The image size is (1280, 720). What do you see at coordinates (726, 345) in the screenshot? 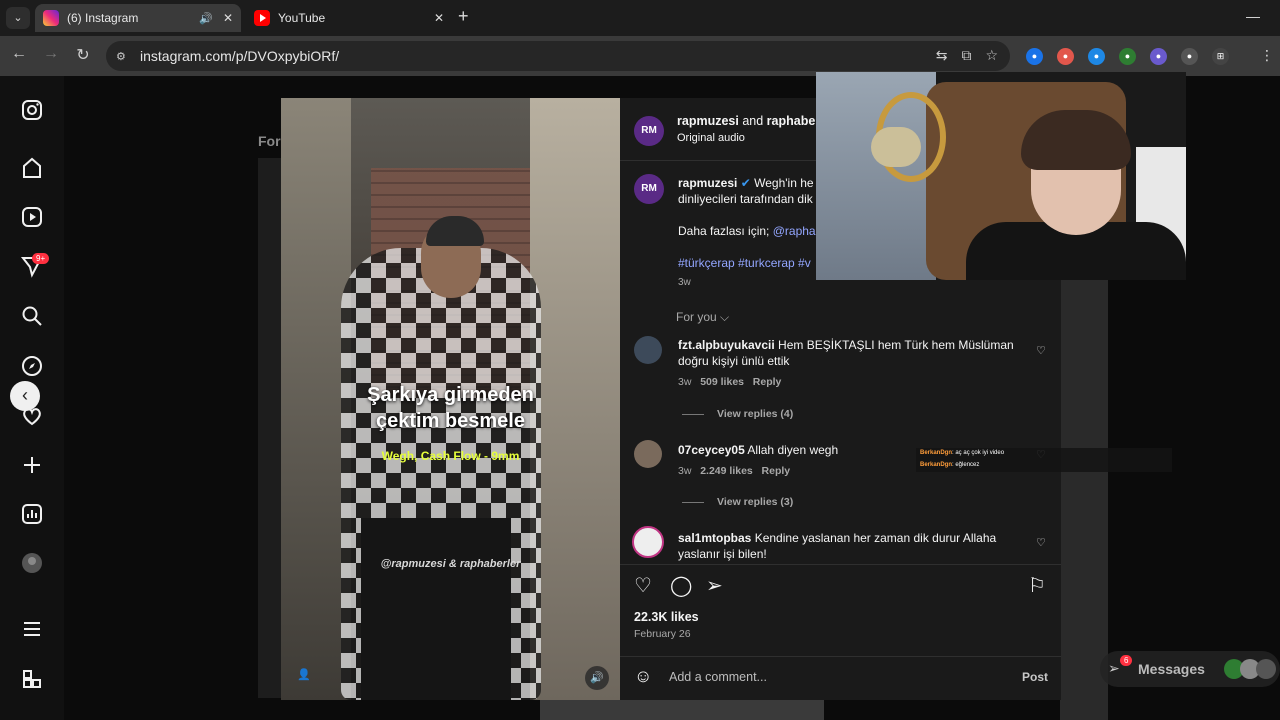
I see `comment-username: fzt.alpbuyukavcii` at bounding box center [726, 345].